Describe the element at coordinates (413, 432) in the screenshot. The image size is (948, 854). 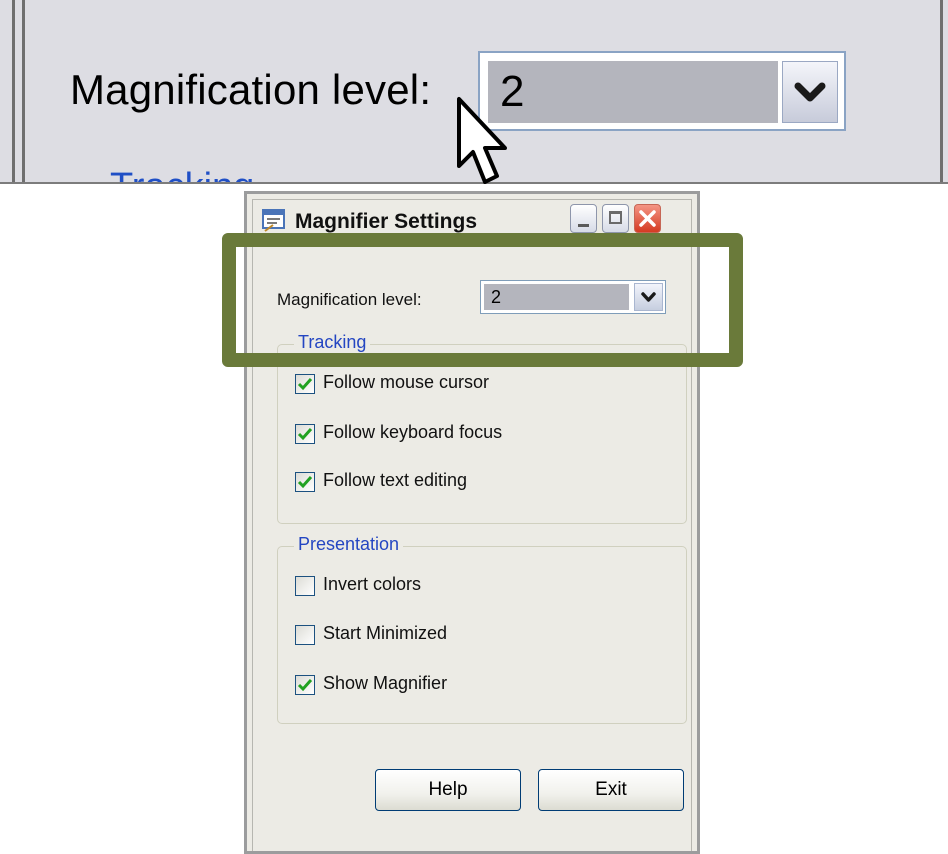
I see `follow-keyboard-focus-label: Follow keyboard focus` at that location.